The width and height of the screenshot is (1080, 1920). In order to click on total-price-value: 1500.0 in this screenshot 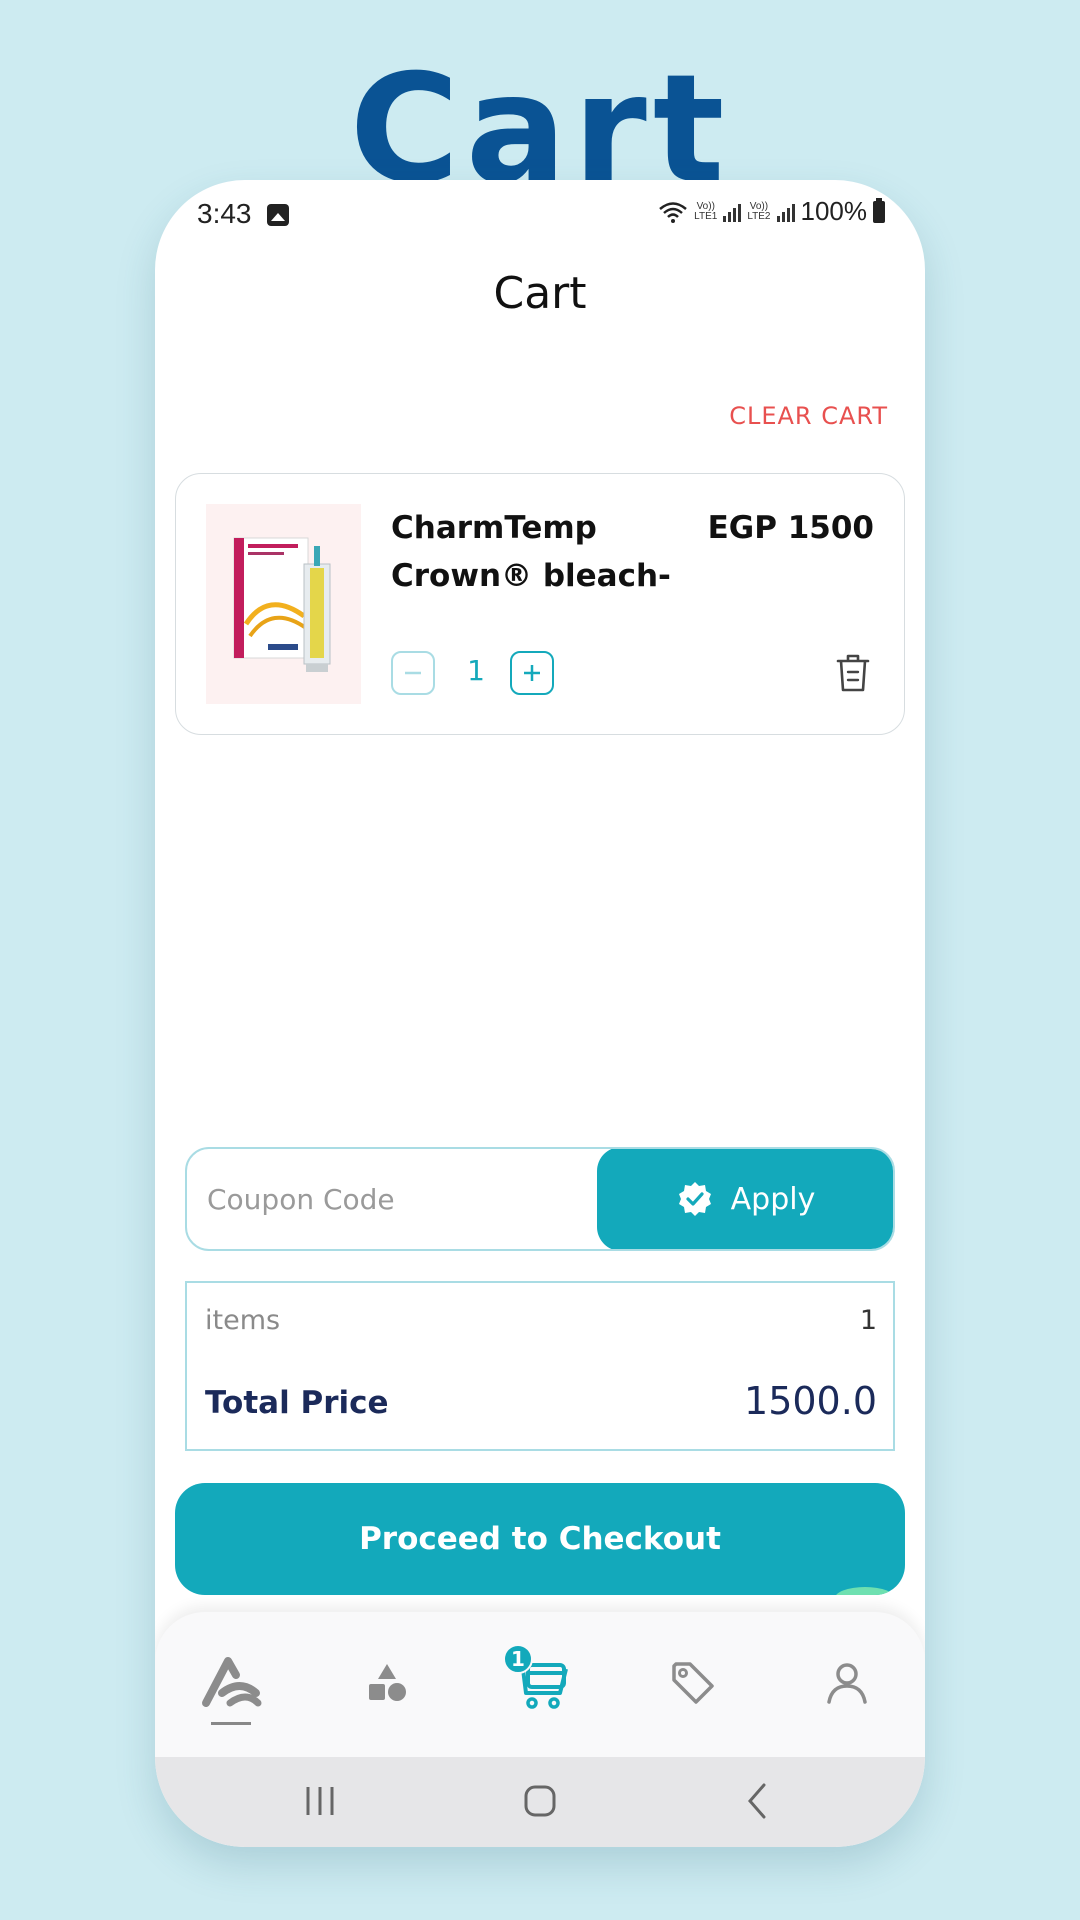, I will do `click(810, 1401)`.